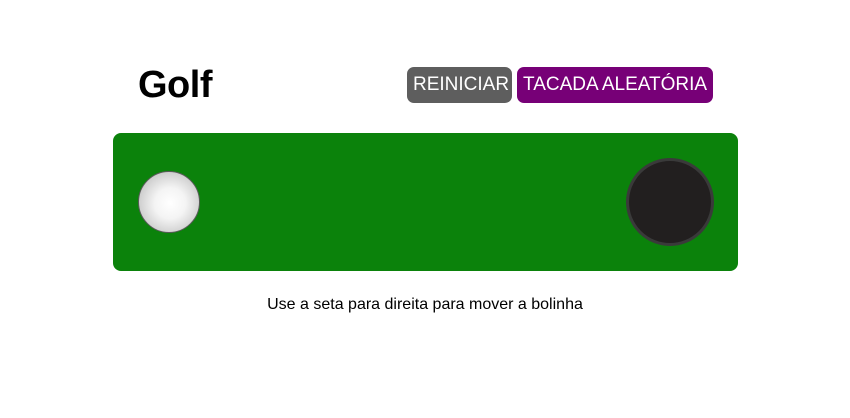 This screenshot has height=418, width=850. I want to click on game-controls: REINICIAR TACADA ALEATÓRIA, so click(560, 85).